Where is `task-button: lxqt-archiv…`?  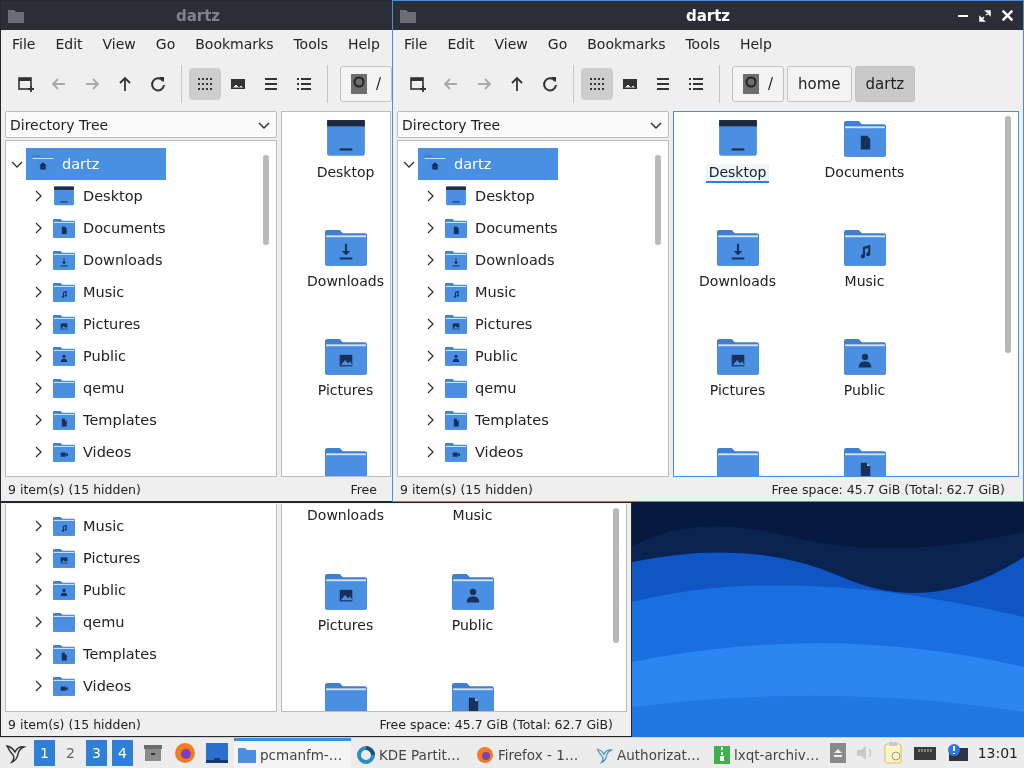 task-button: lxqt-archiv… is located at coordinates (768, 753).